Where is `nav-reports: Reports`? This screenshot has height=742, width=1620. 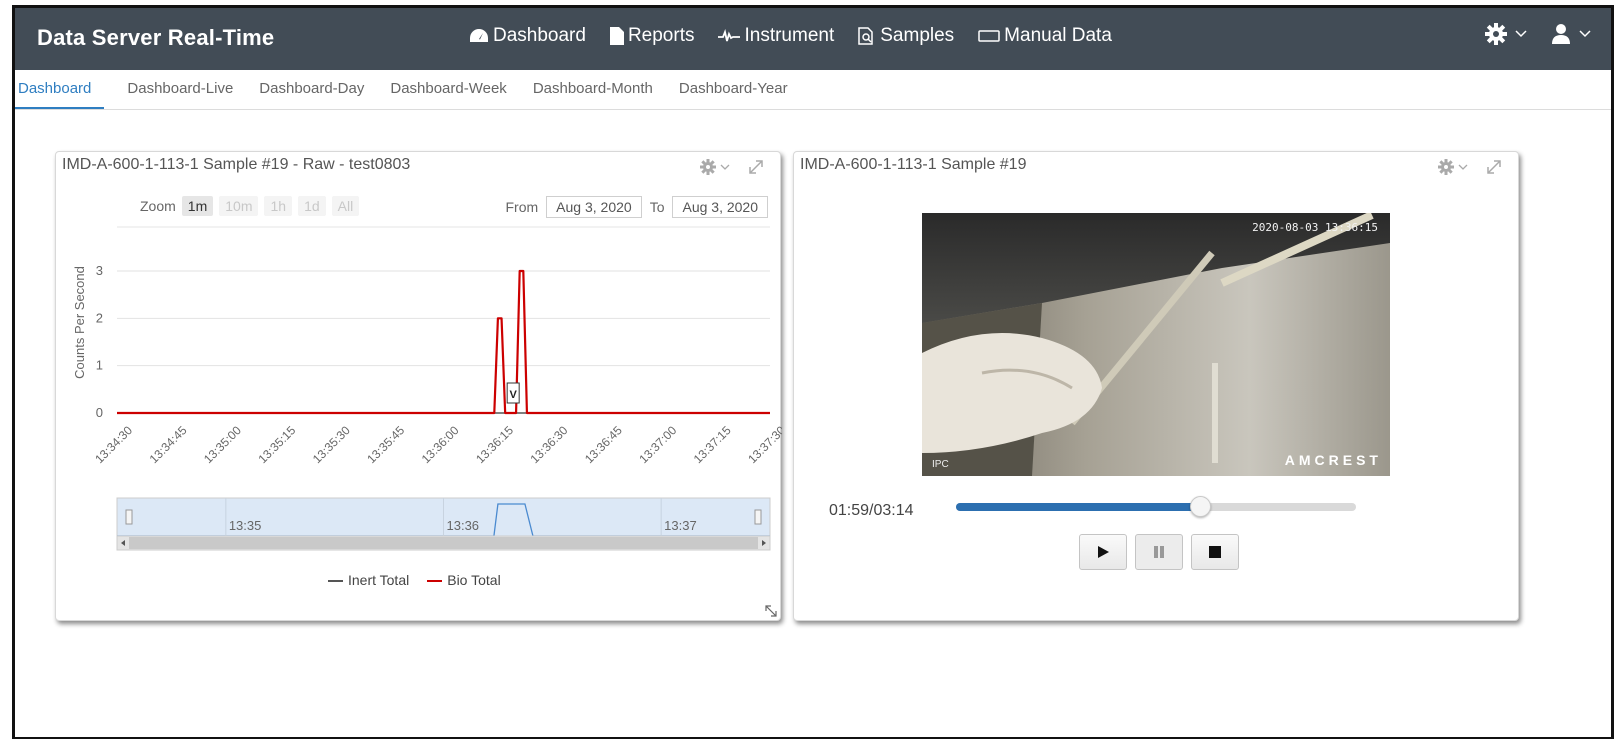
nav-reports: Reports is located at coordinates (652, 36).